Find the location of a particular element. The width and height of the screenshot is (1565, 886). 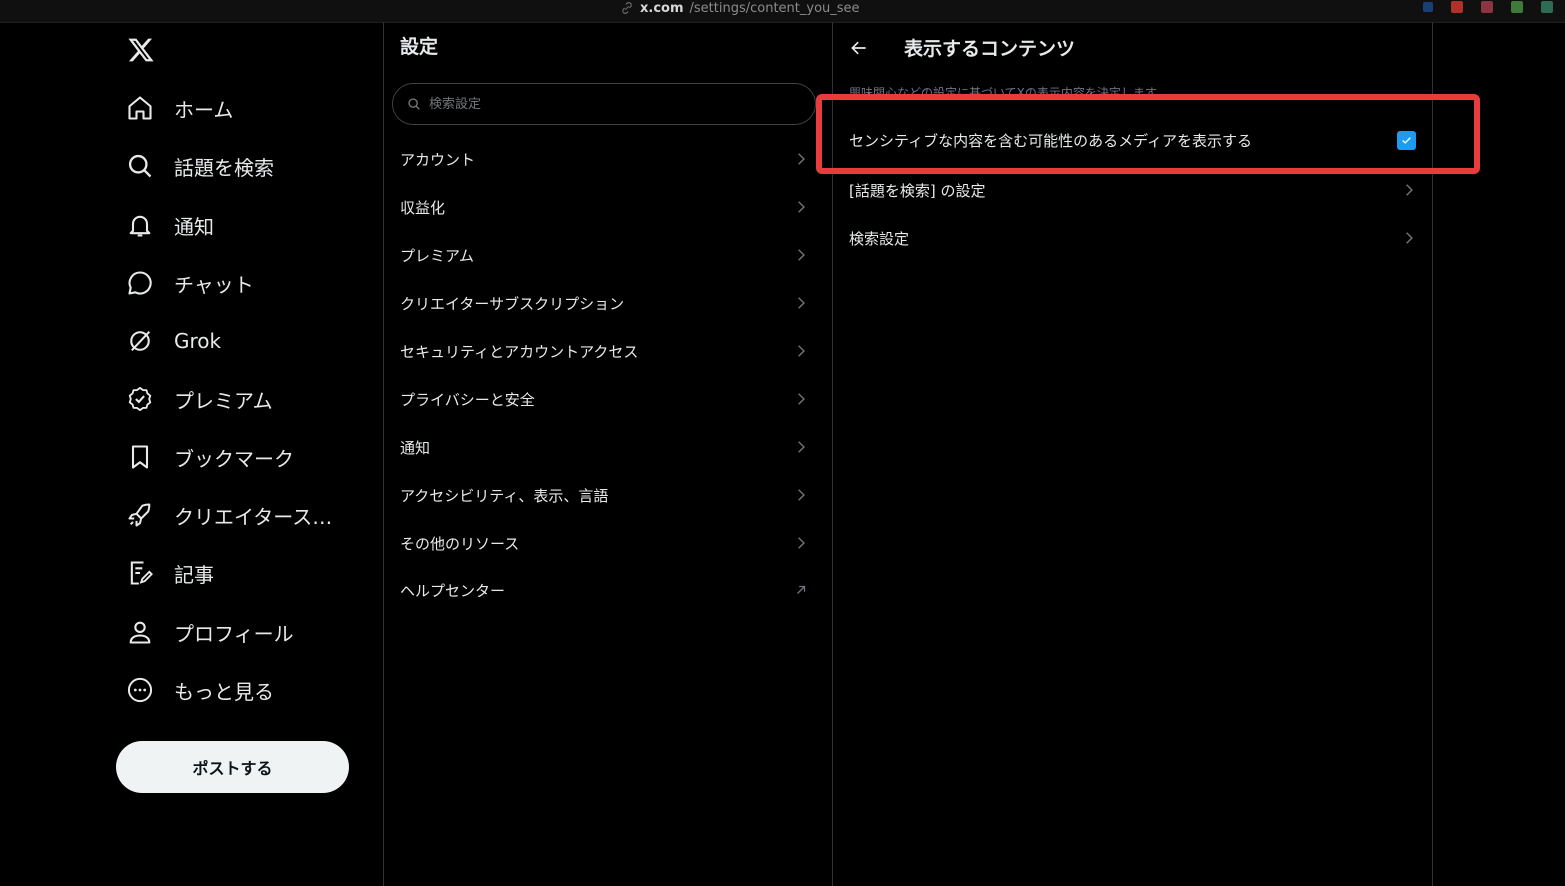

rocket-icon is located at coordinates (139, 515).